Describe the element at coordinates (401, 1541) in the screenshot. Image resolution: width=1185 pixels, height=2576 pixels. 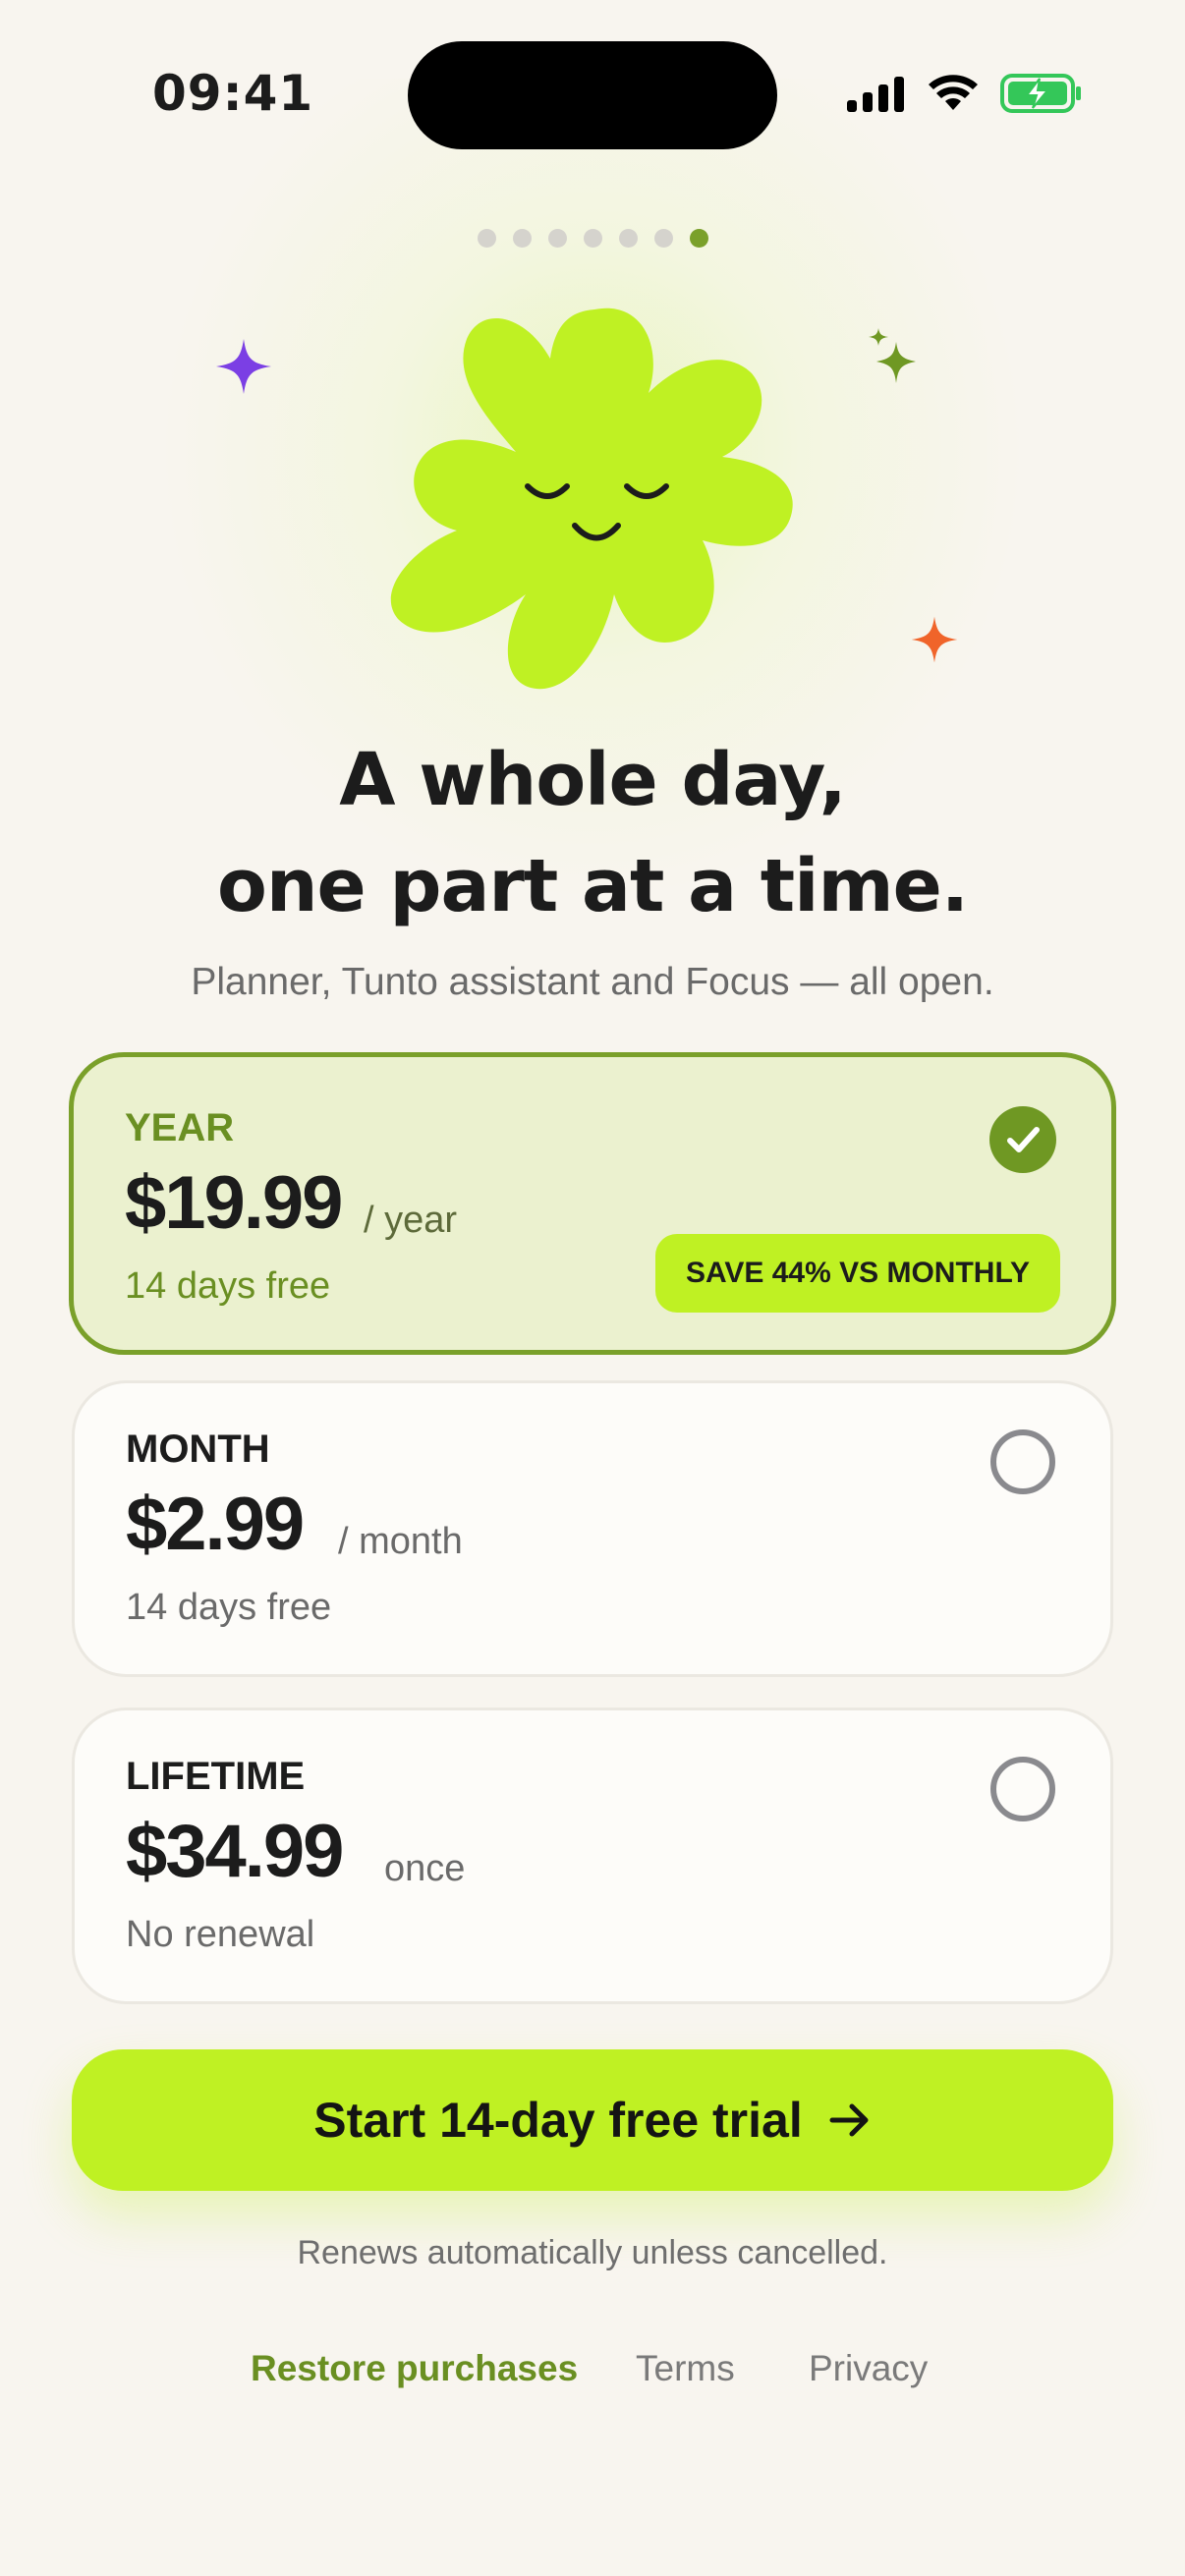
I see `plan-unit: / month` at that location.